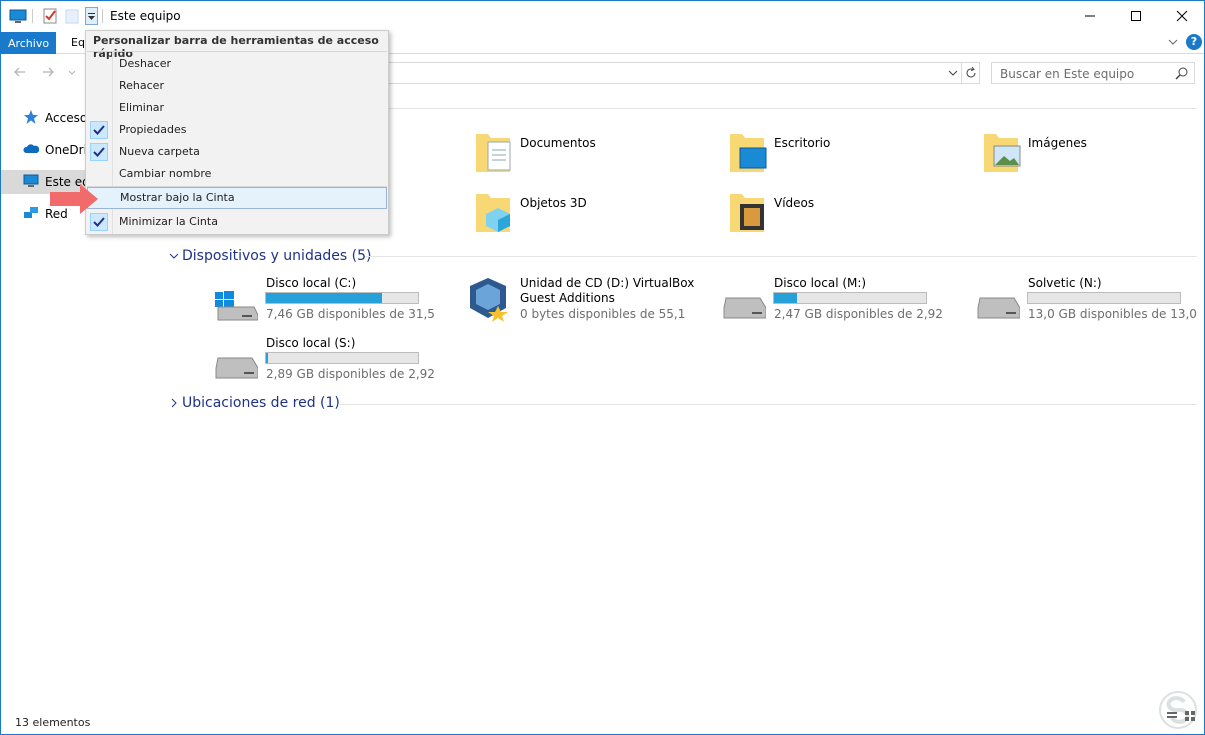 Image resolution: width=1205 pixels, height=735 pixels. What do you see at coordinates (159, 151) in the screenshot?
I see `menu-item-label: Nueva carpeta` at bounding box center [159, 151].